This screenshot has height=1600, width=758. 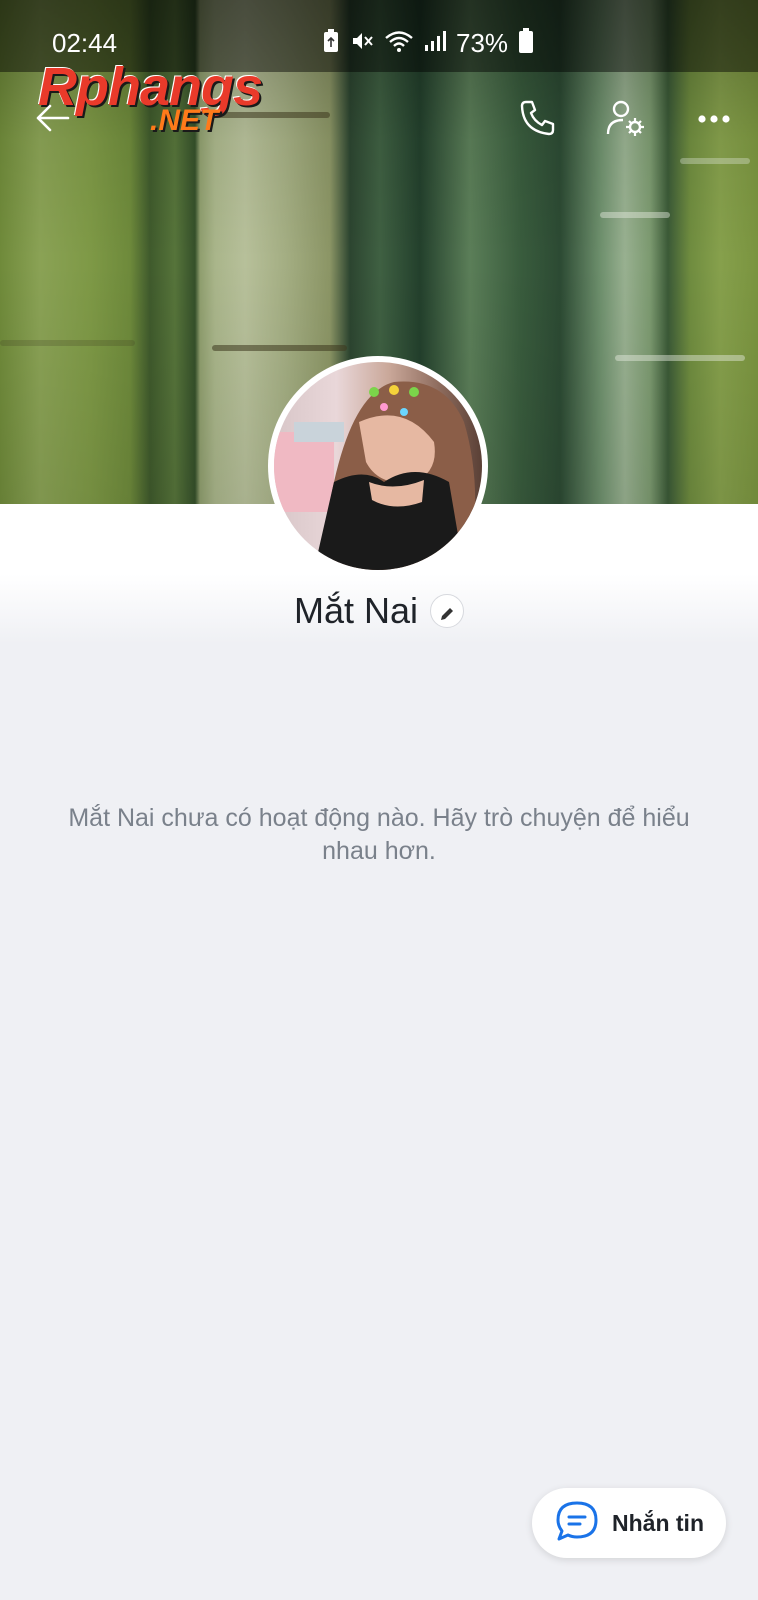 I want to click on message-button: Nhắn tin, so click(x=629, y=1523).